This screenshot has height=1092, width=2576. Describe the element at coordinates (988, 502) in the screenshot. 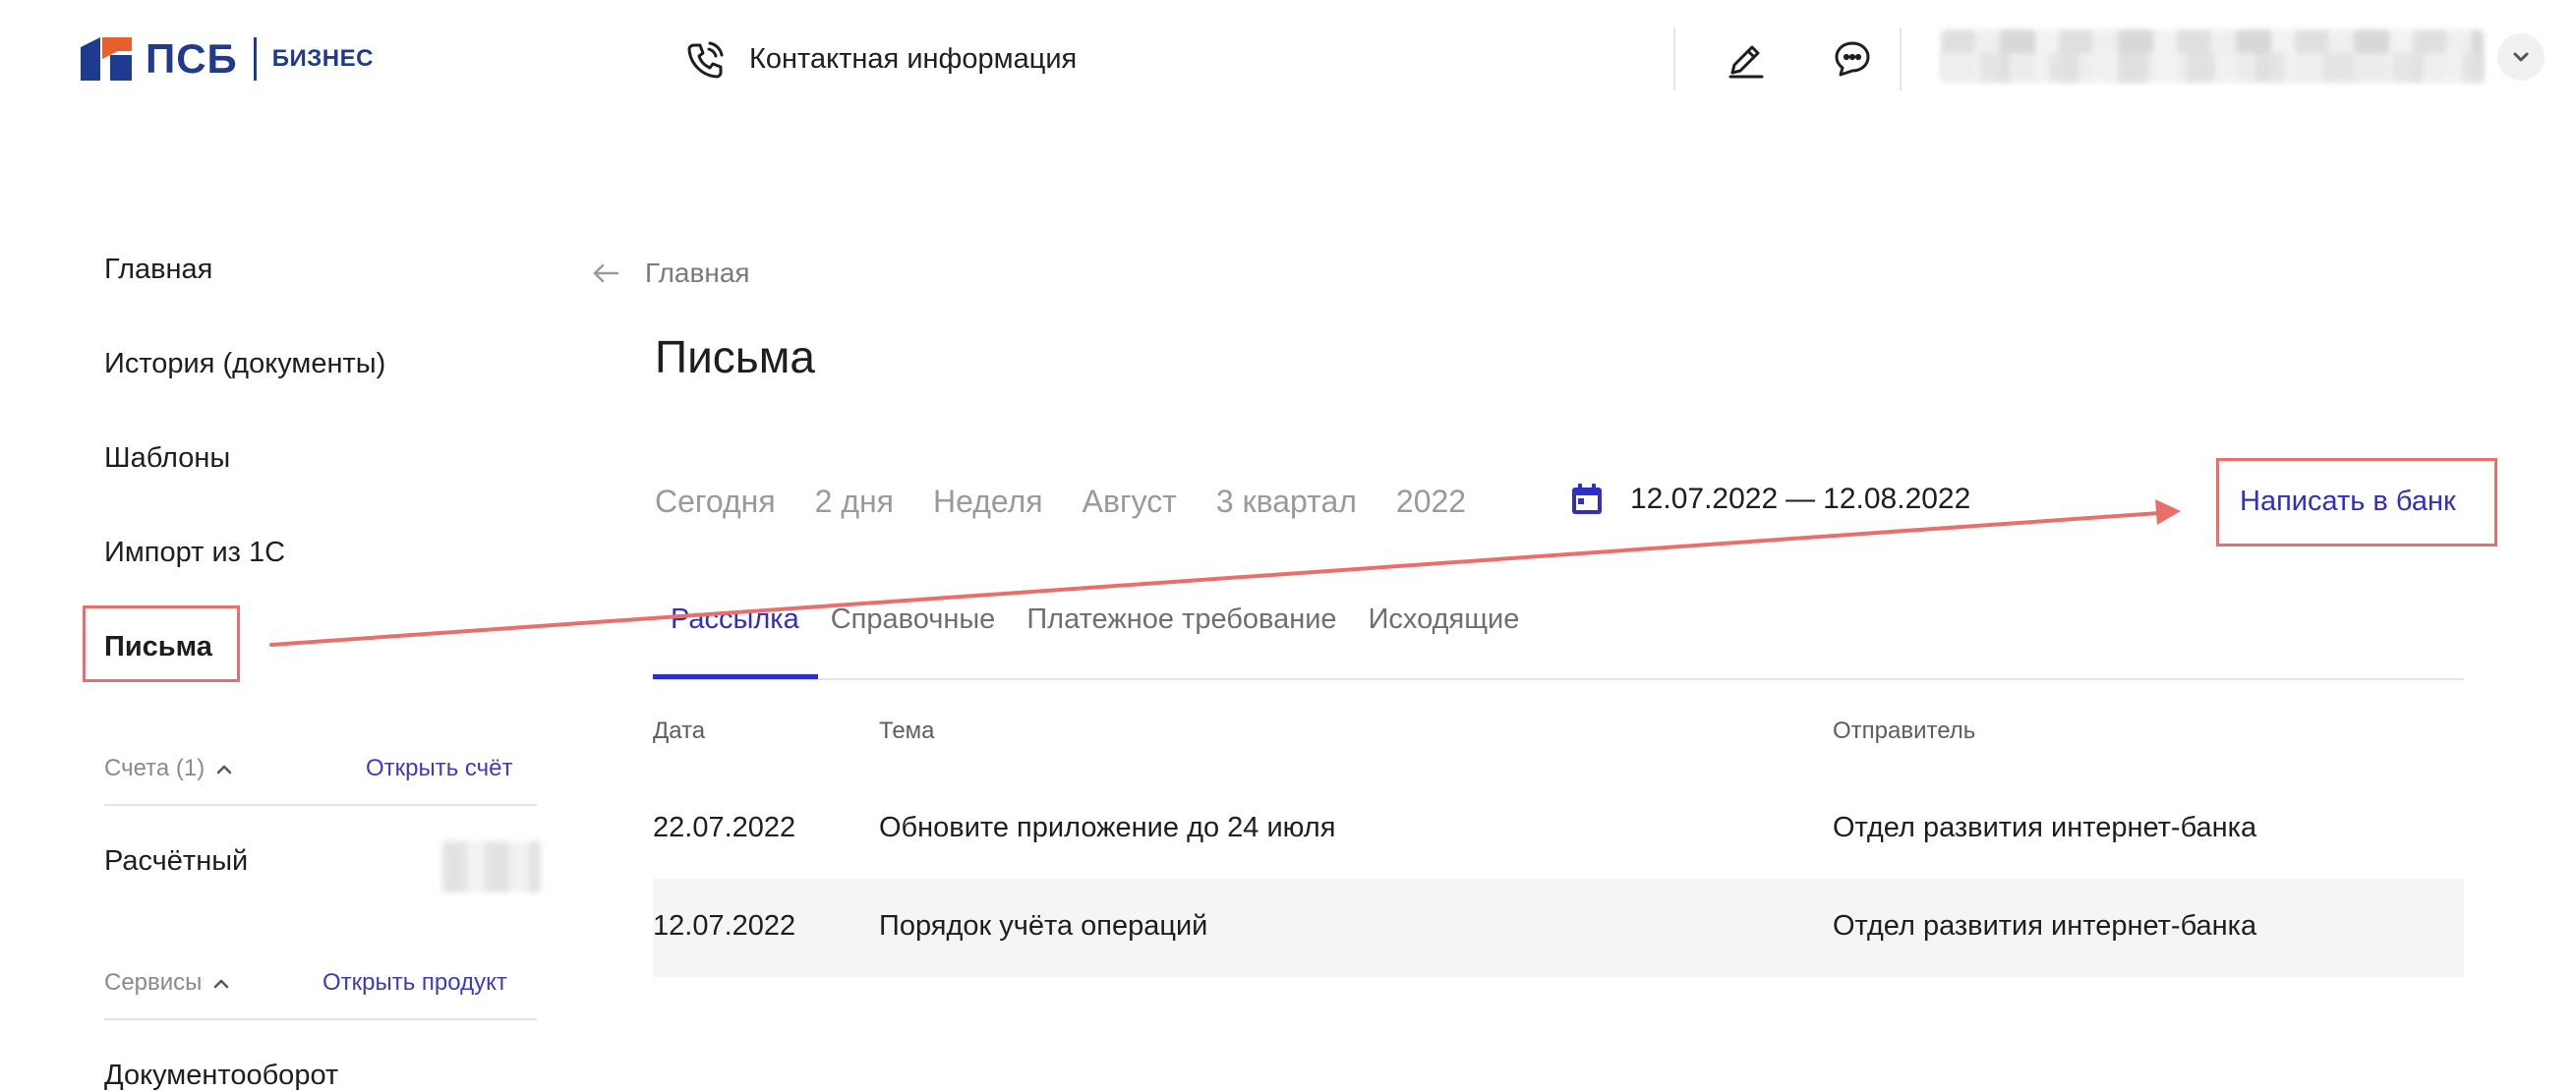

I see `period-week: Неделя` at that location.